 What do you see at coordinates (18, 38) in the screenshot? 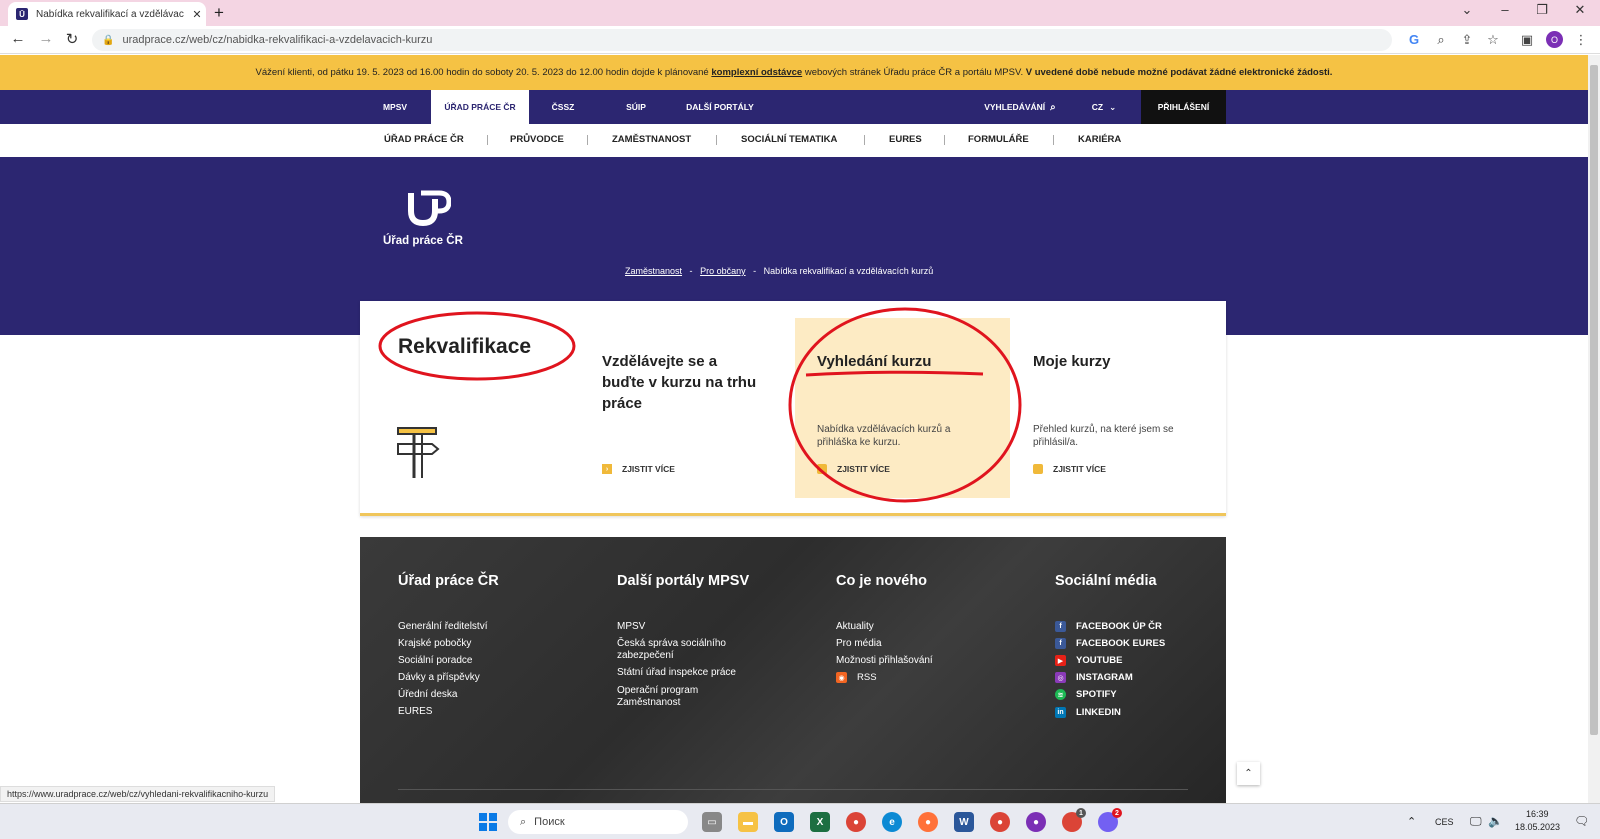
I see `back-icon: ←` at bounding box center [18, 38].